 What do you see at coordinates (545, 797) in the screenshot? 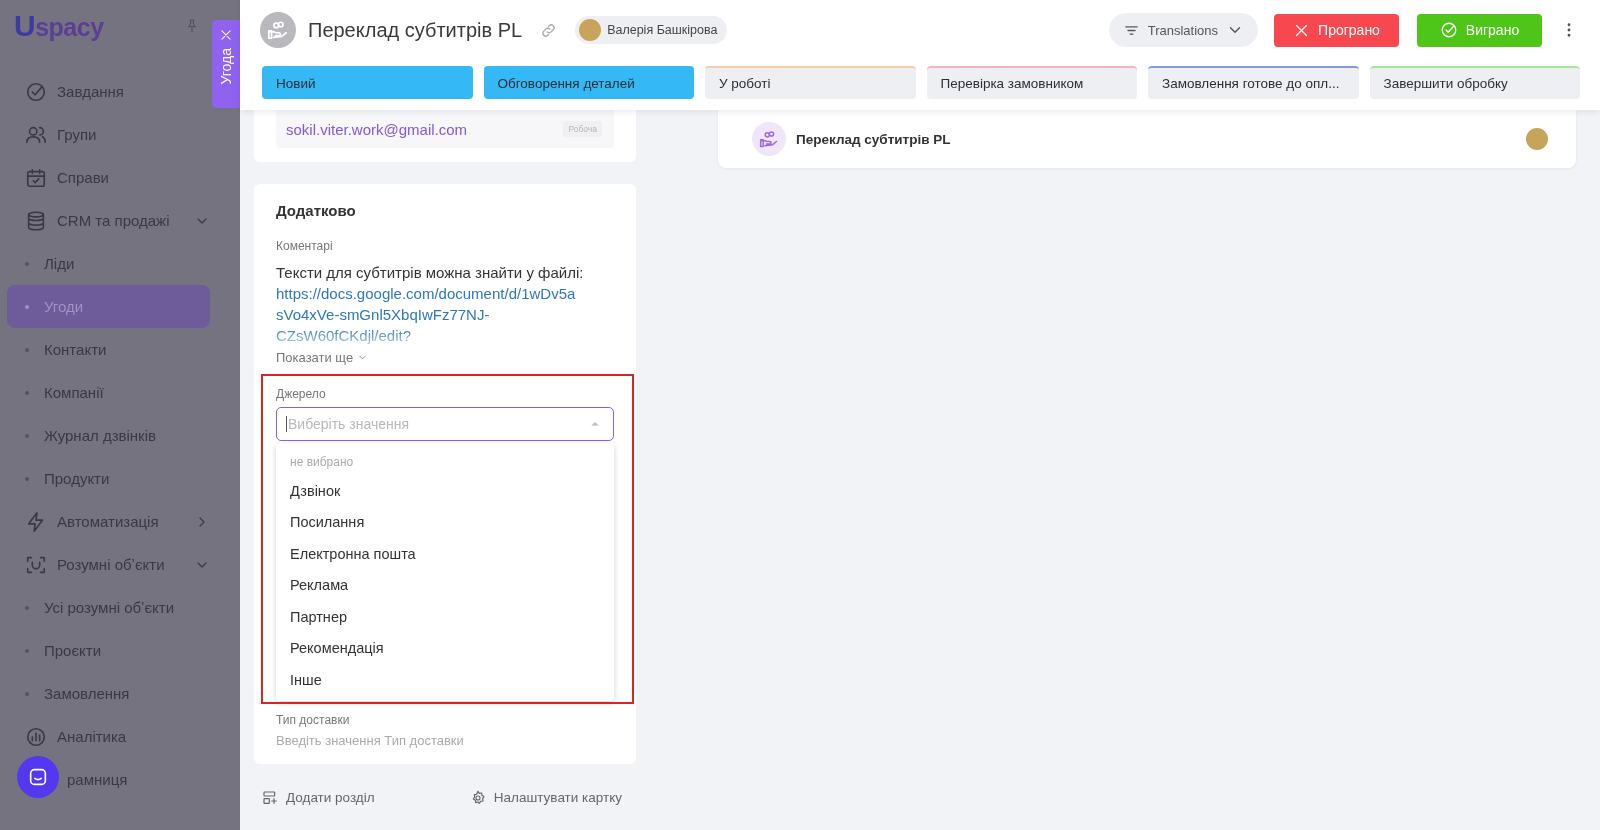
I see `card-action-link: Налаштувати картку` at bounding box center [545, 797].